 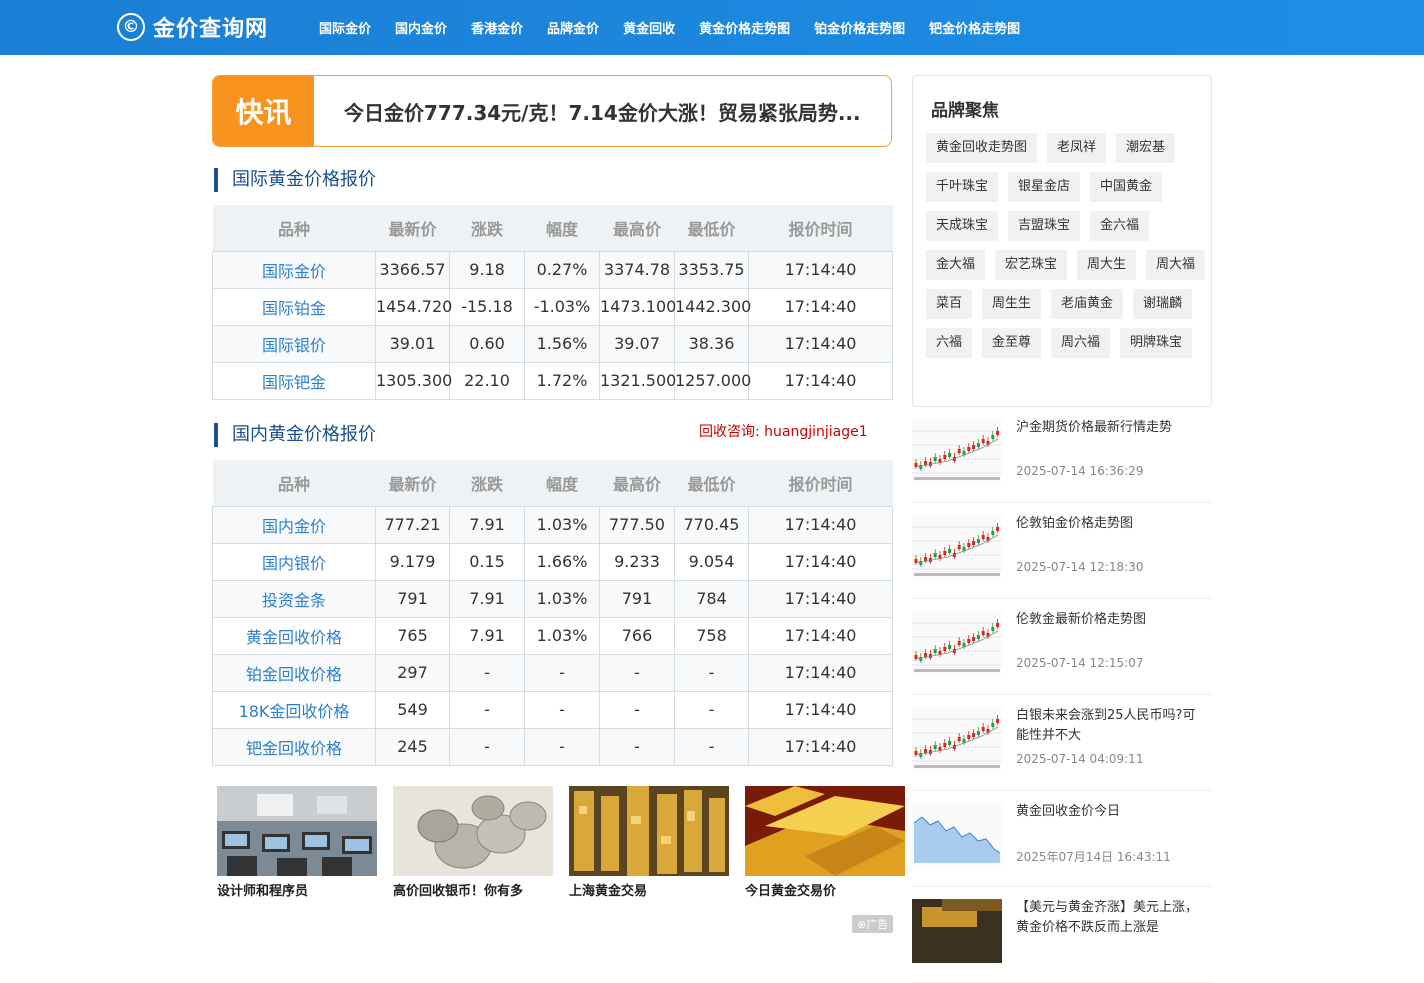 I want to click on item-name-link: 国内金价, so click(x=294, y=524).